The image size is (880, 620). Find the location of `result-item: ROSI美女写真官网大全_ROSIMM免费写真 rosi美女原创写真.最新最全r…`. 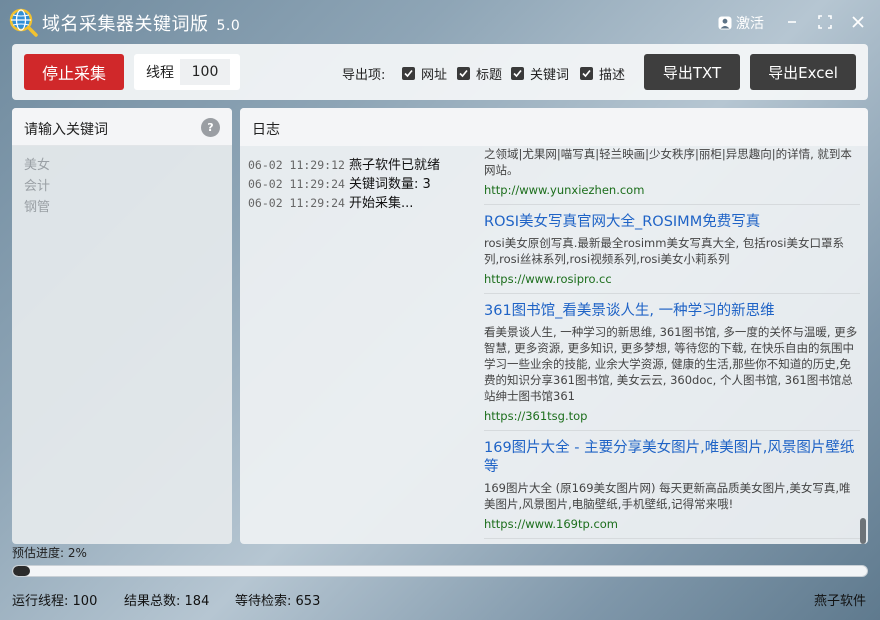

result-item: ROSI美女写真官网大全_ROSIMM免费写真 rosi美女原创写真.最新最全r… is located at coordinates (672, 253).